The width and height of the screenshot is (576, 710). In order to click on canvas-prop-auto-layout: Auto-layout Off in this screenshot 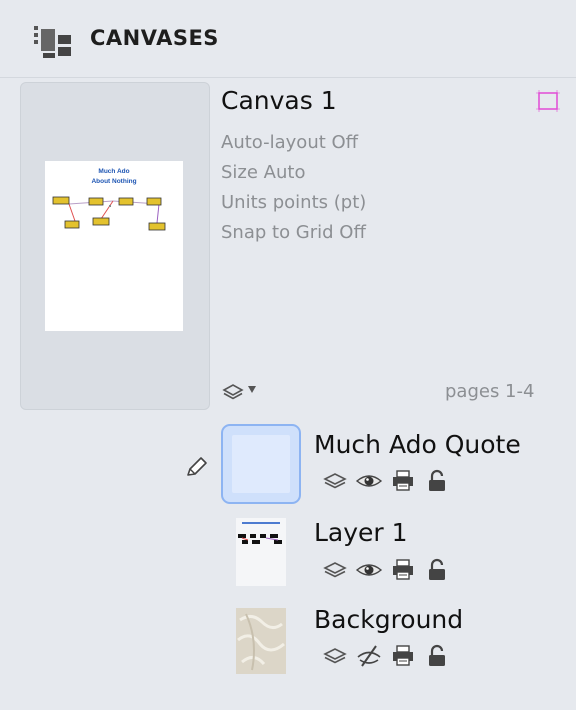, I will do `click(290, 142)`.